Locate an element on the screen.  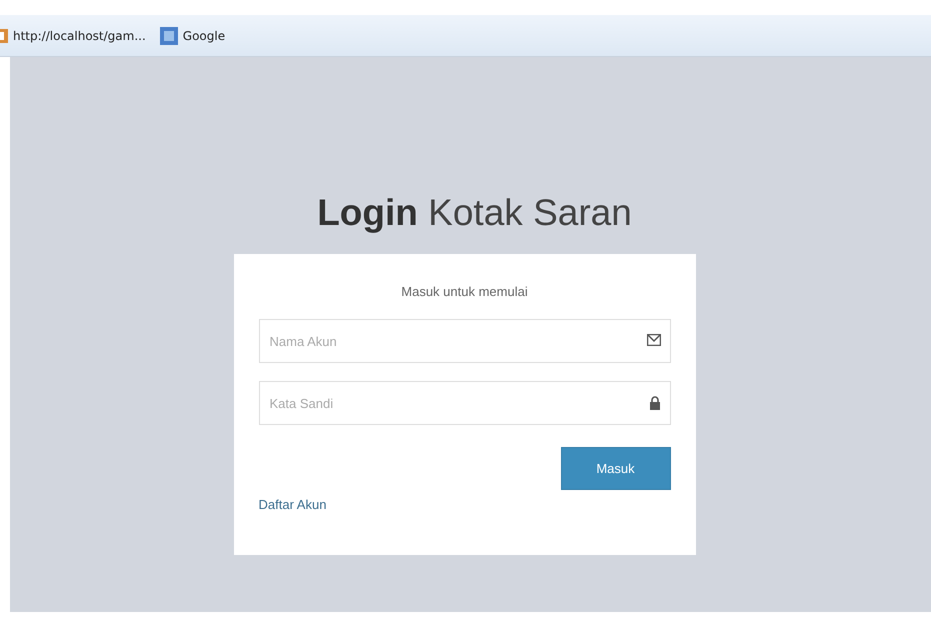
login-title: Login Kotak Saran is located at coordinates (474, 213).